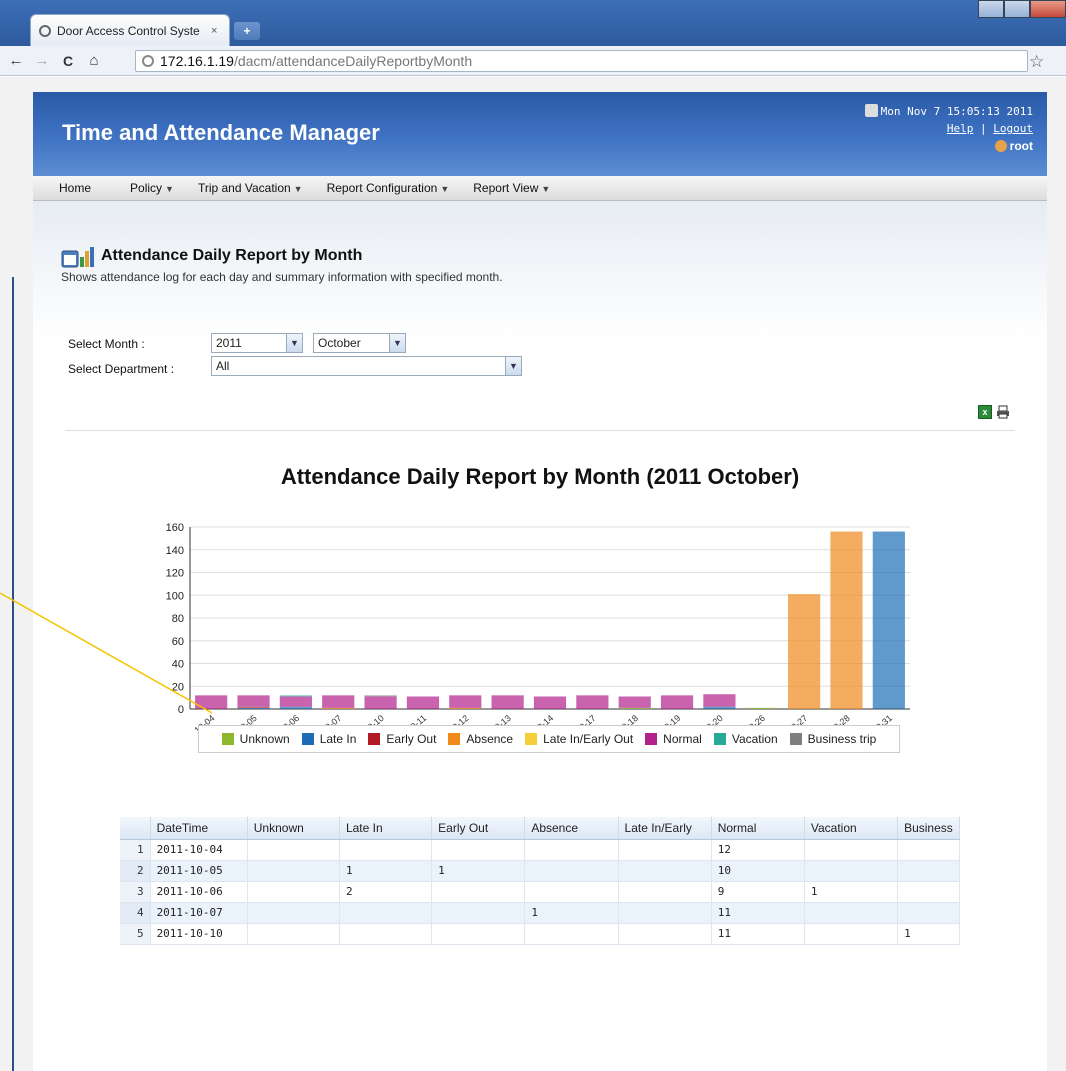 The width and height of the screenshot is (1066, 1071). What do you see at coordinates (490, 739) in the screenshot?
I see `legend-label: Absence` at bounding box center [490, 739].